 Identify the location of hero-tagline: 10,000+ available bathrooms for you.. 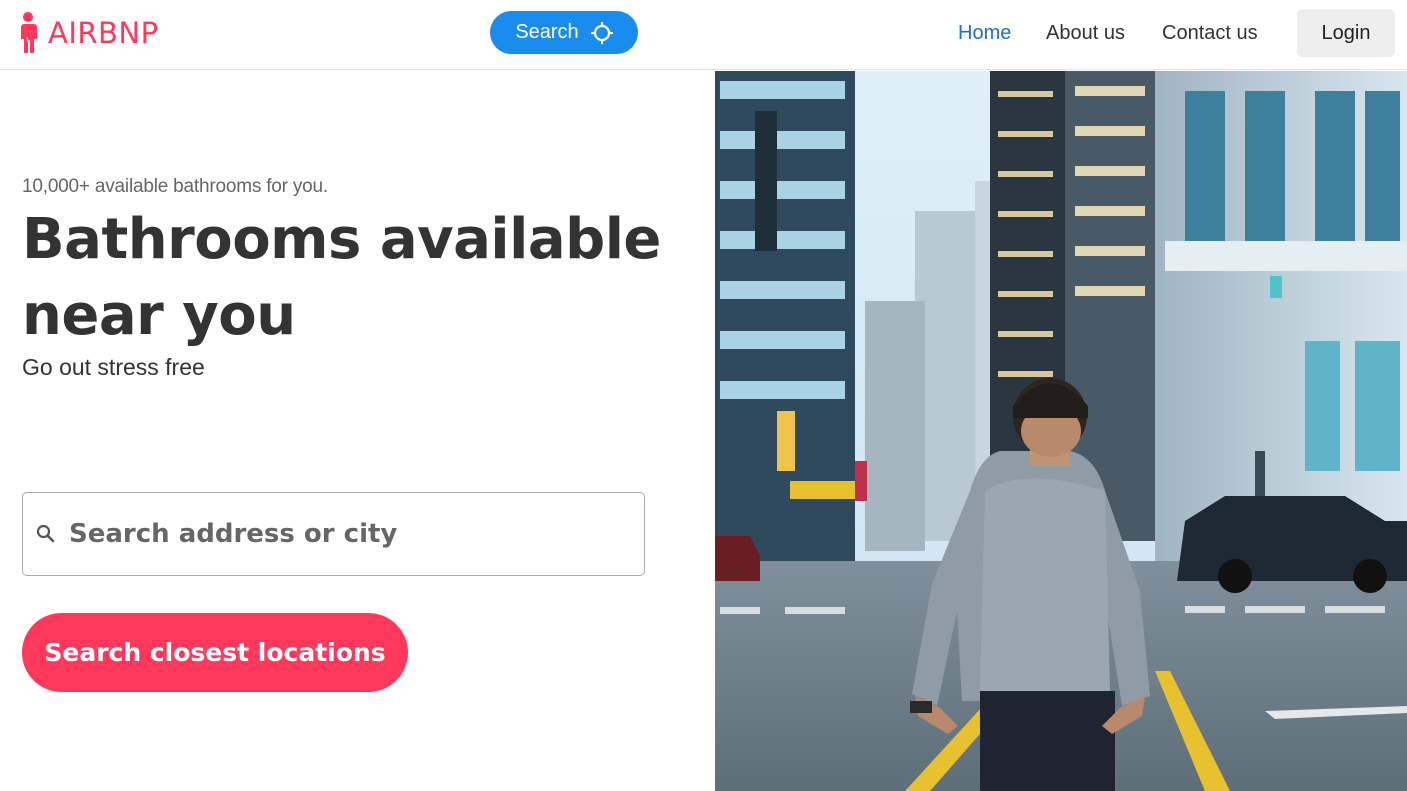
(175, 186).